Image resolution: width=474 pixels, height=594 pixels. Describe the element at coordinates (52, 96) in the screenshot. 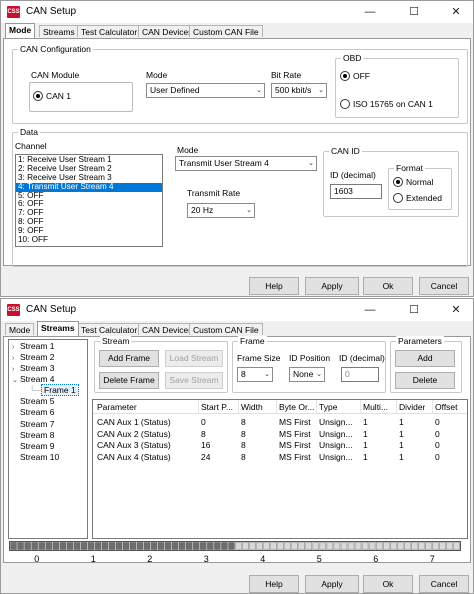

I see `can-module-radio-can1: CAN 1` at that location.